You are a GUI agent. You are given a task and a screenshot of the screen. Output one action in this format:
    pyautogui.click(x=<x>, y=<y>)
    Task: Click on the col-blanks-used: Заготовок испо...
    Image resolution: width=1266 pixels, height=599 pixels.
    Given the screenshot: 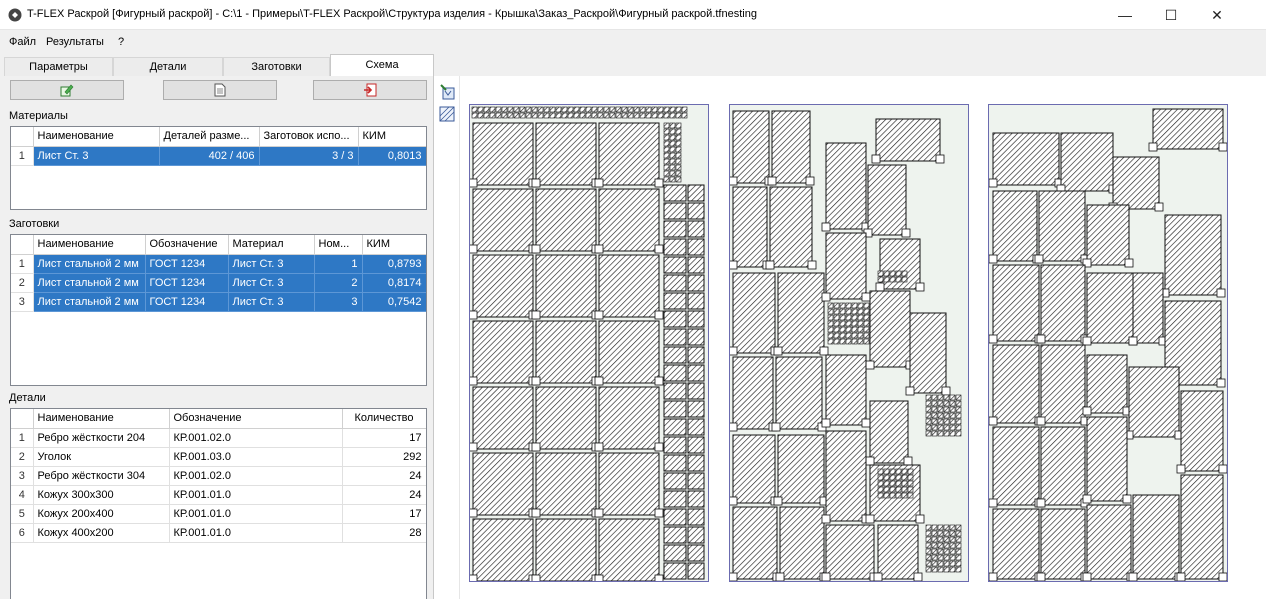 What is the action you would take?
    pyautogui.click(x=309, y=137)
    